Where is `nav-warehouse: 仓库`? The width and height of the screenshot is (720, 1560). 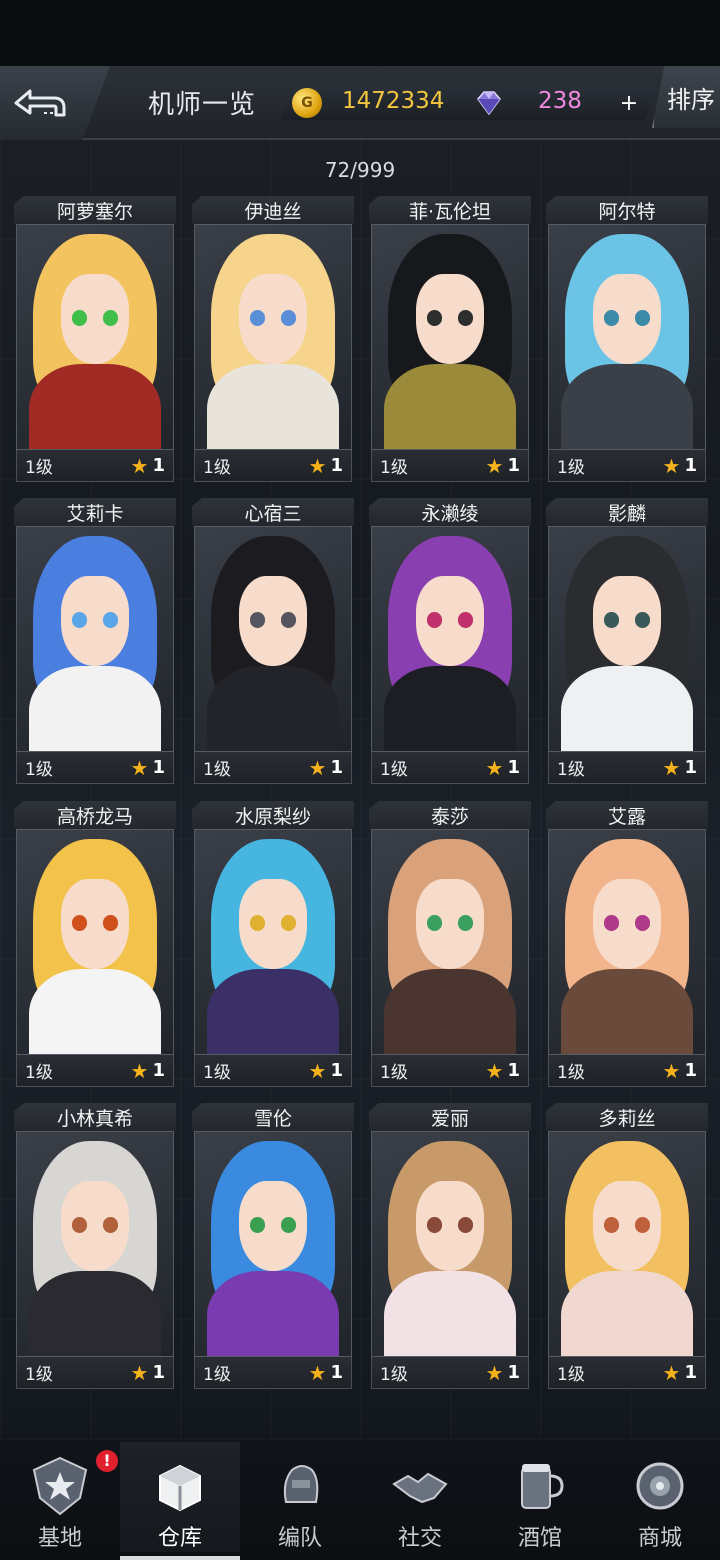
nav-warehouse: 仓库 is located at coordinates (180, 1501).